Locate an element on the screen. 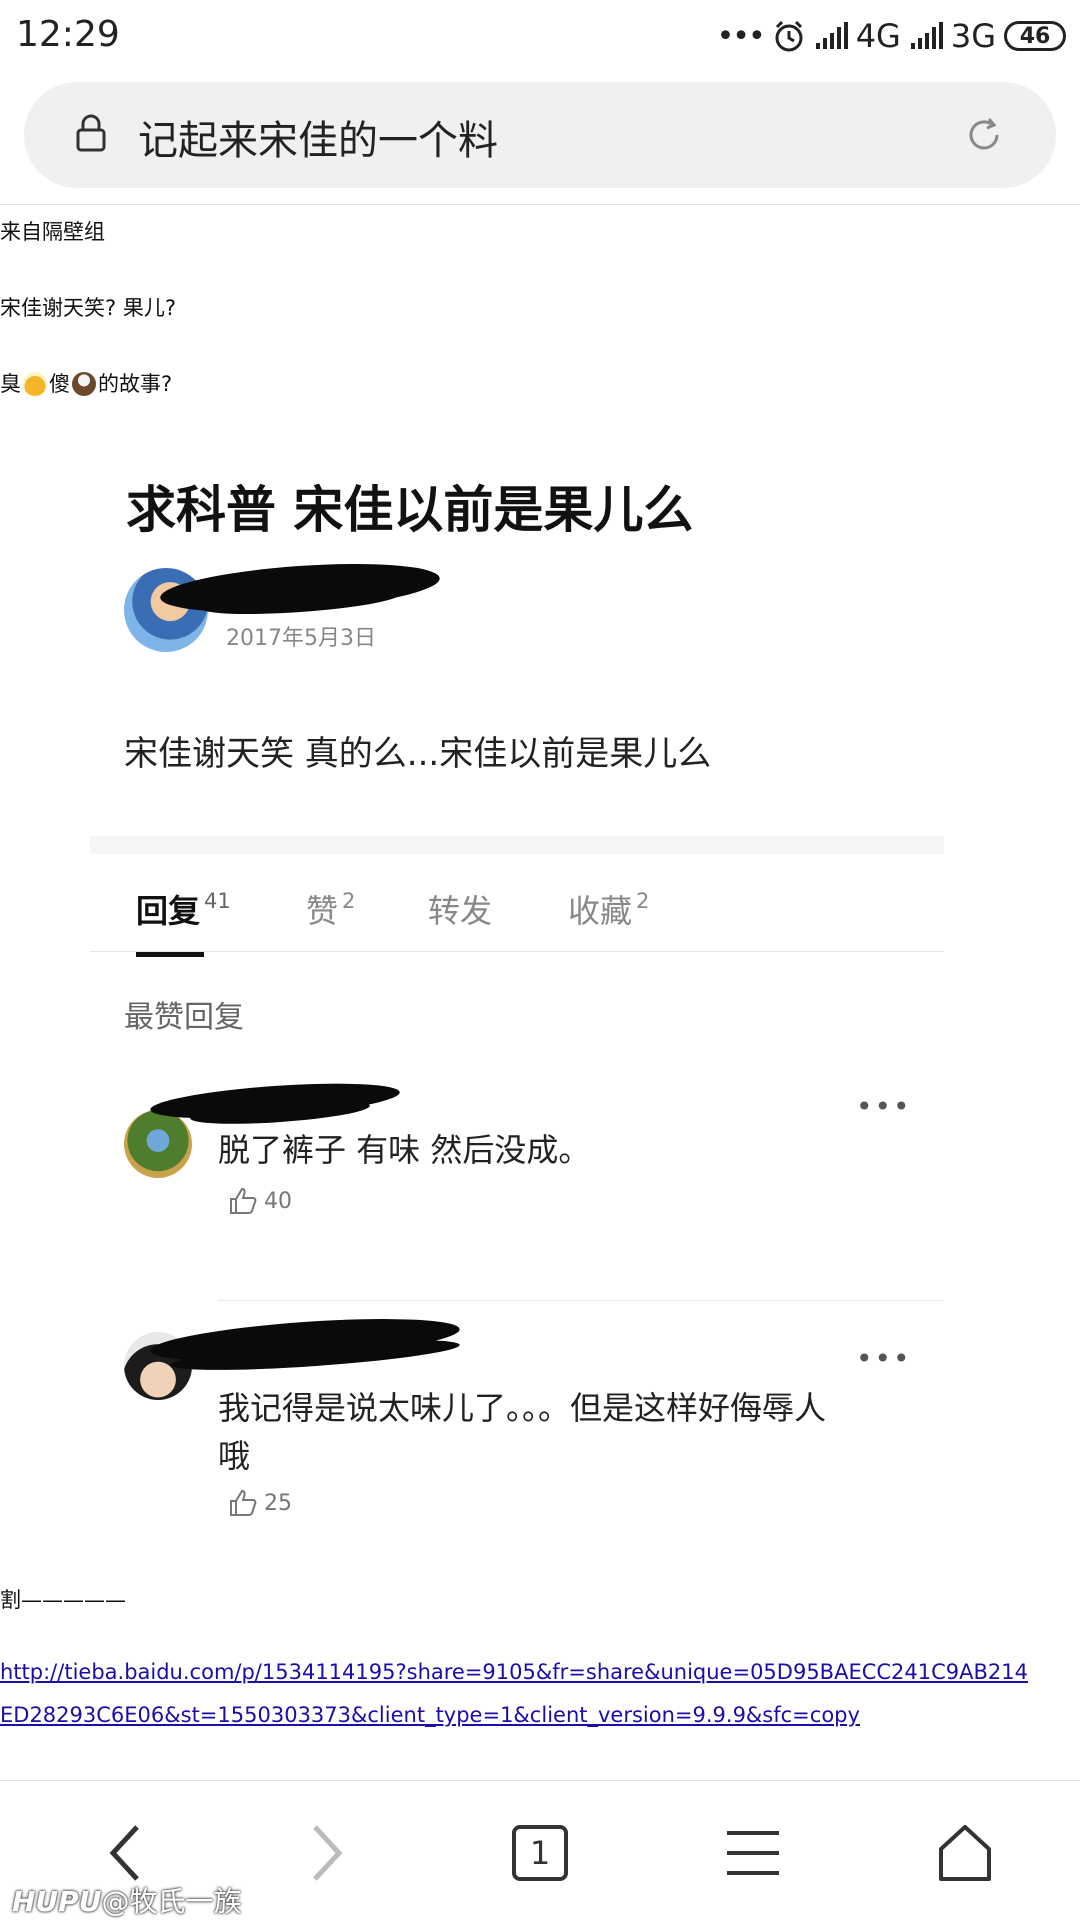 This screenshot has width=1080, height=1920. tab-count: 1 is located at coordinates (540, 1853).